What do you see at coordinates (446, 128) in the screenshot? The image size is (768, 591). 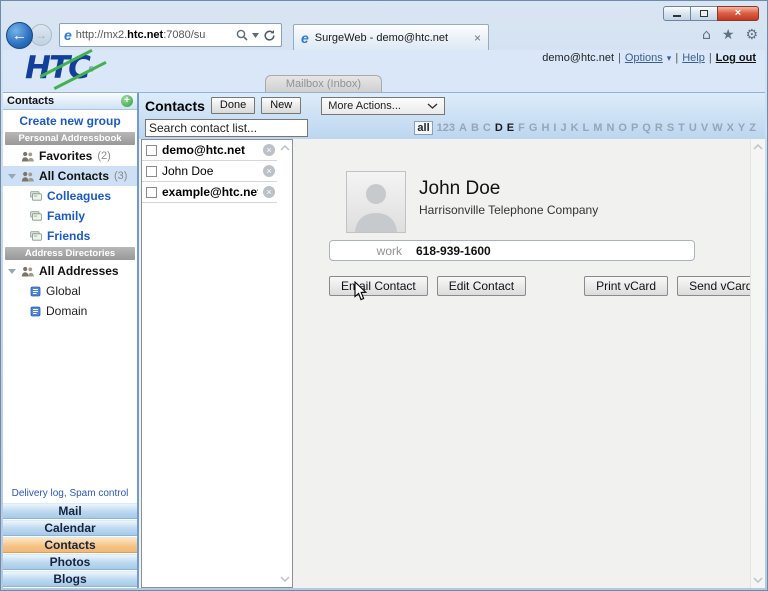 I see `alphabet-123: 123` at bounding box center [446, 128].